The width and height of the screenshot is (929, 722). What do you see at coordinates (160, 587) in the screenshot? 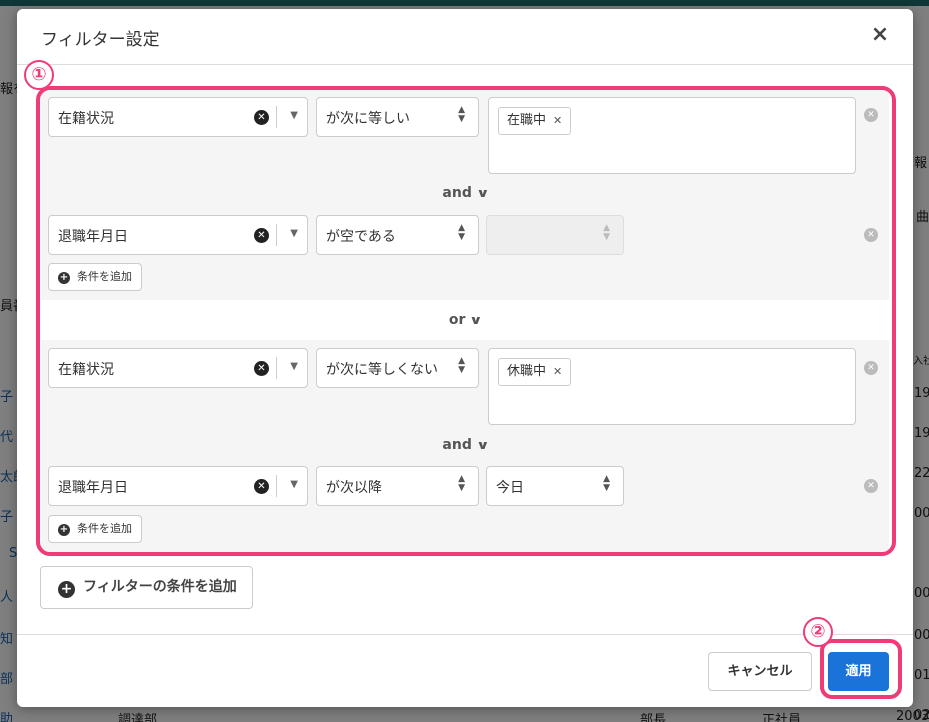
I see `add-filter-condition-label: フィルターの条件を追加` at bounding box center [160, 587].